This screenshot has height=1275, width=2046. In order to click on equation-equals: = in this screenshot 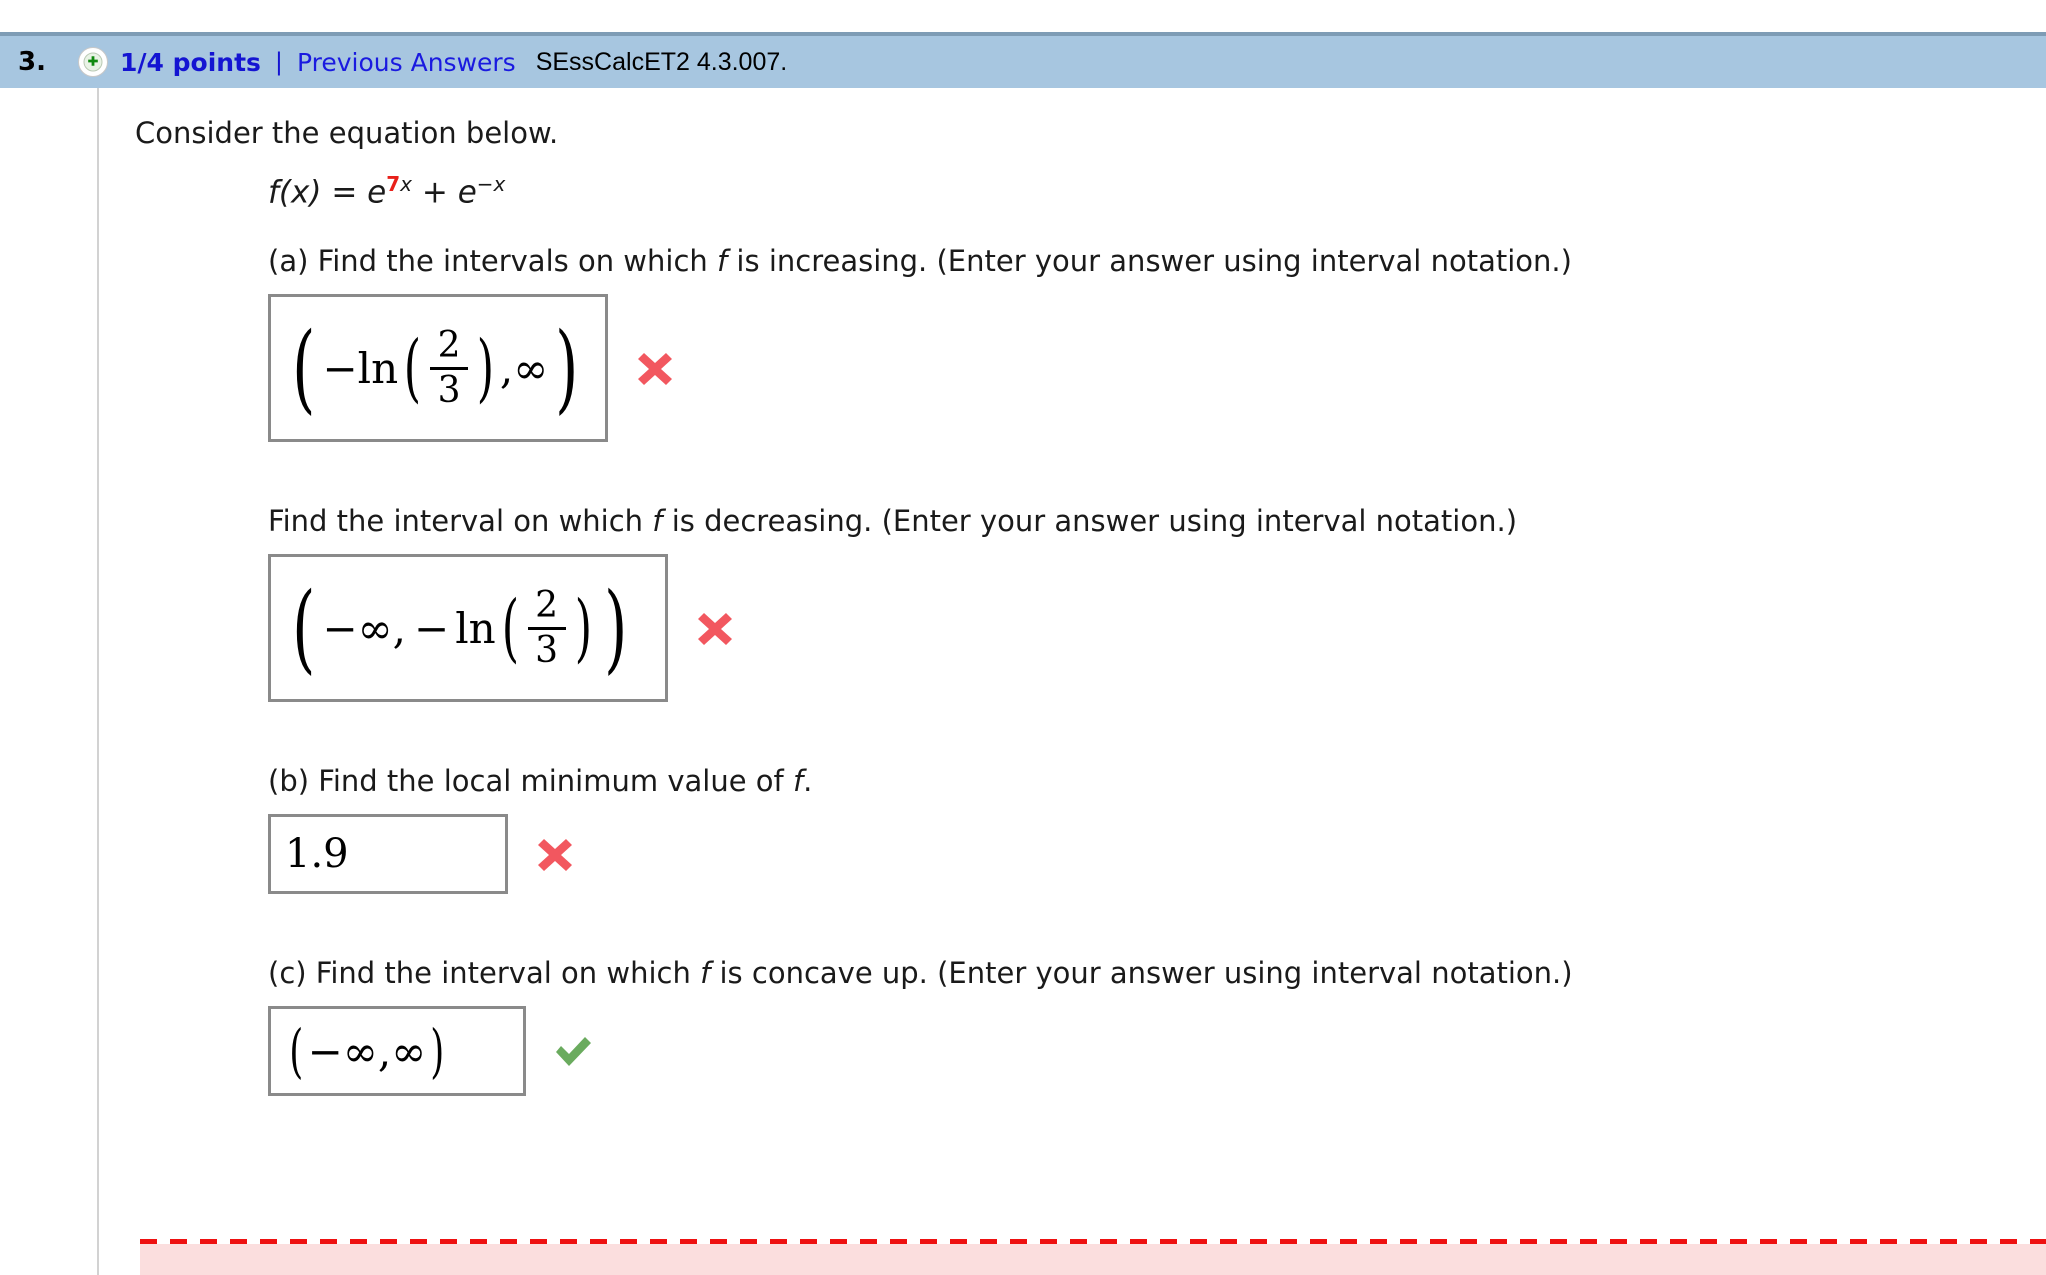, I will do `click(344, 192)`.